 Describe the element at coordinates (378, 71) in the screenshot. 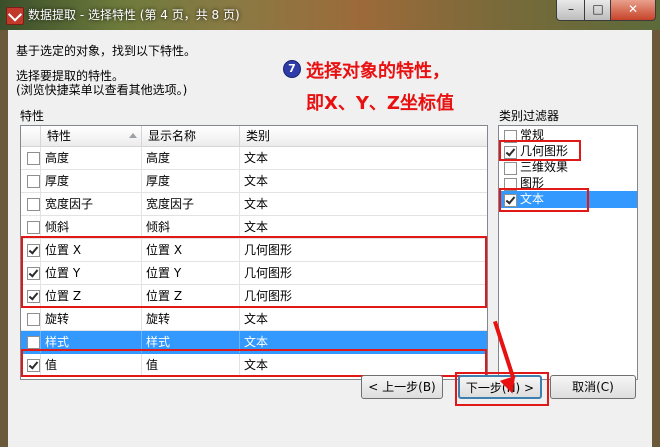

I see `annotation-line-1: 选择对象的特性，` at that location.